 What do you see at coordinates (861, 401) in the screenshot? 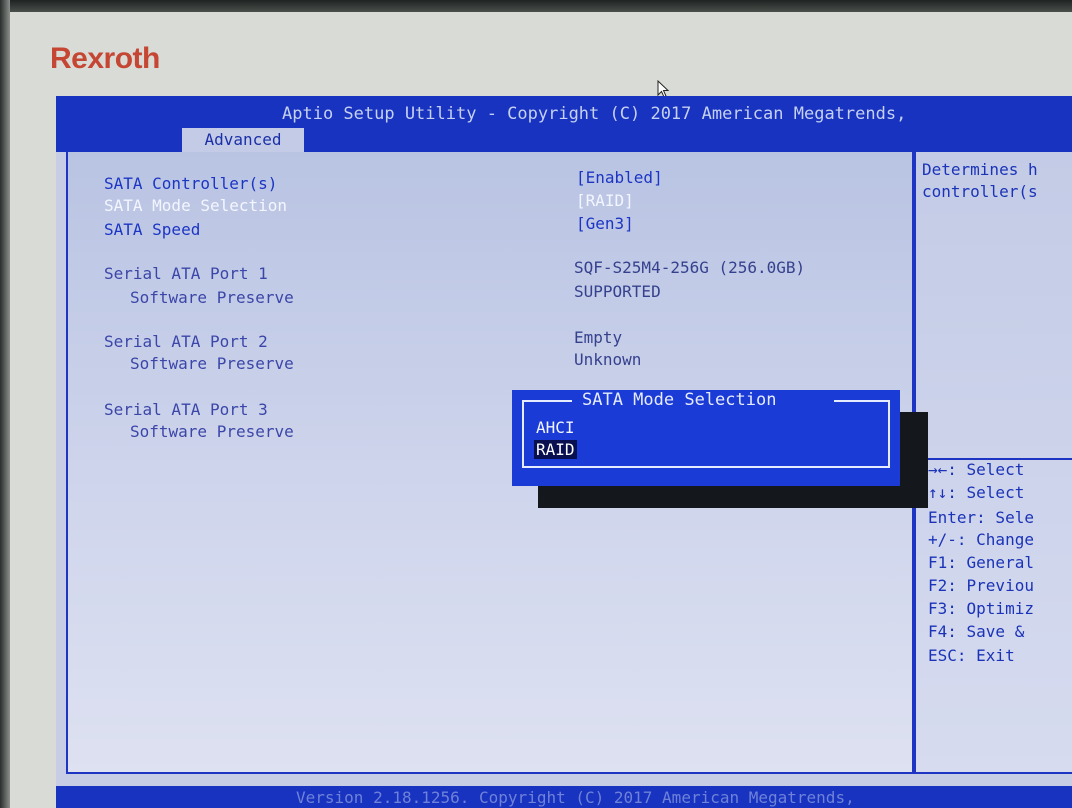
I see `popup-frame-top-right` at bounding box center [861, 401].